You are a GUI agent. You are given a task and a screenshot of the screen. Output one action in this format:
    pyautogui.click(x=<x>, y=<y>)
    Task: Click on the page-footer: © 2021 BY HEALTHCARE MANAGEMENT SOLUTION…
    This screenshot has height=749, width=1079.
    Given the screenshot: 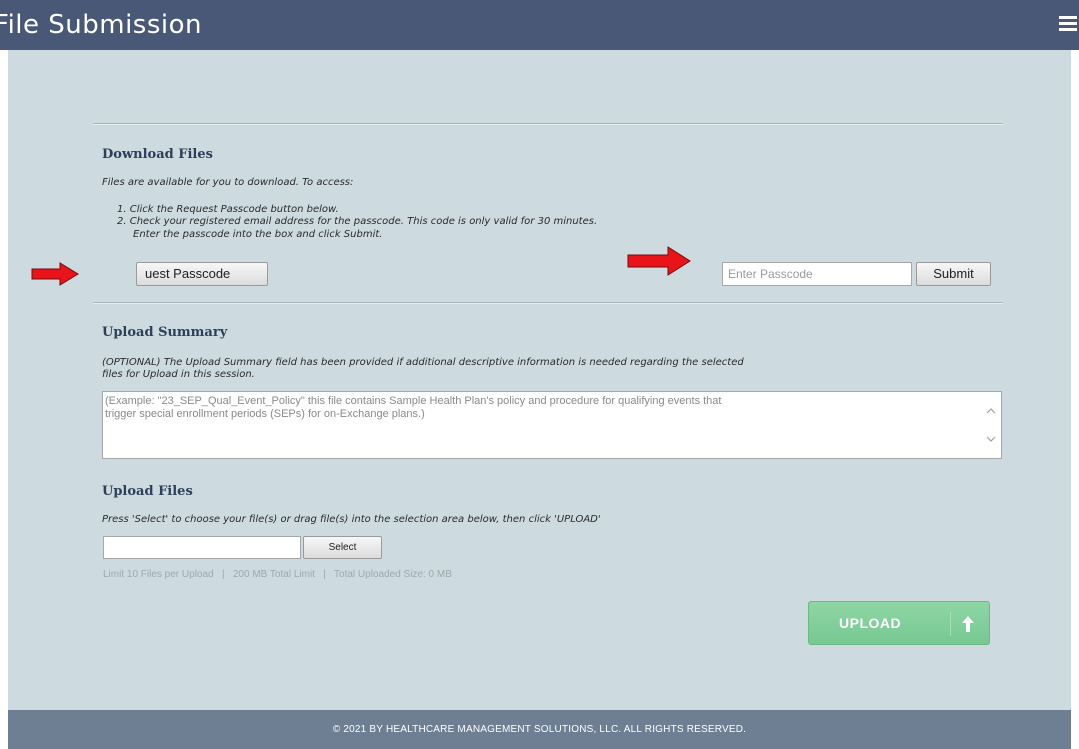 What is the action you would take?
    pyautogui.click(x=539, y=729)
    